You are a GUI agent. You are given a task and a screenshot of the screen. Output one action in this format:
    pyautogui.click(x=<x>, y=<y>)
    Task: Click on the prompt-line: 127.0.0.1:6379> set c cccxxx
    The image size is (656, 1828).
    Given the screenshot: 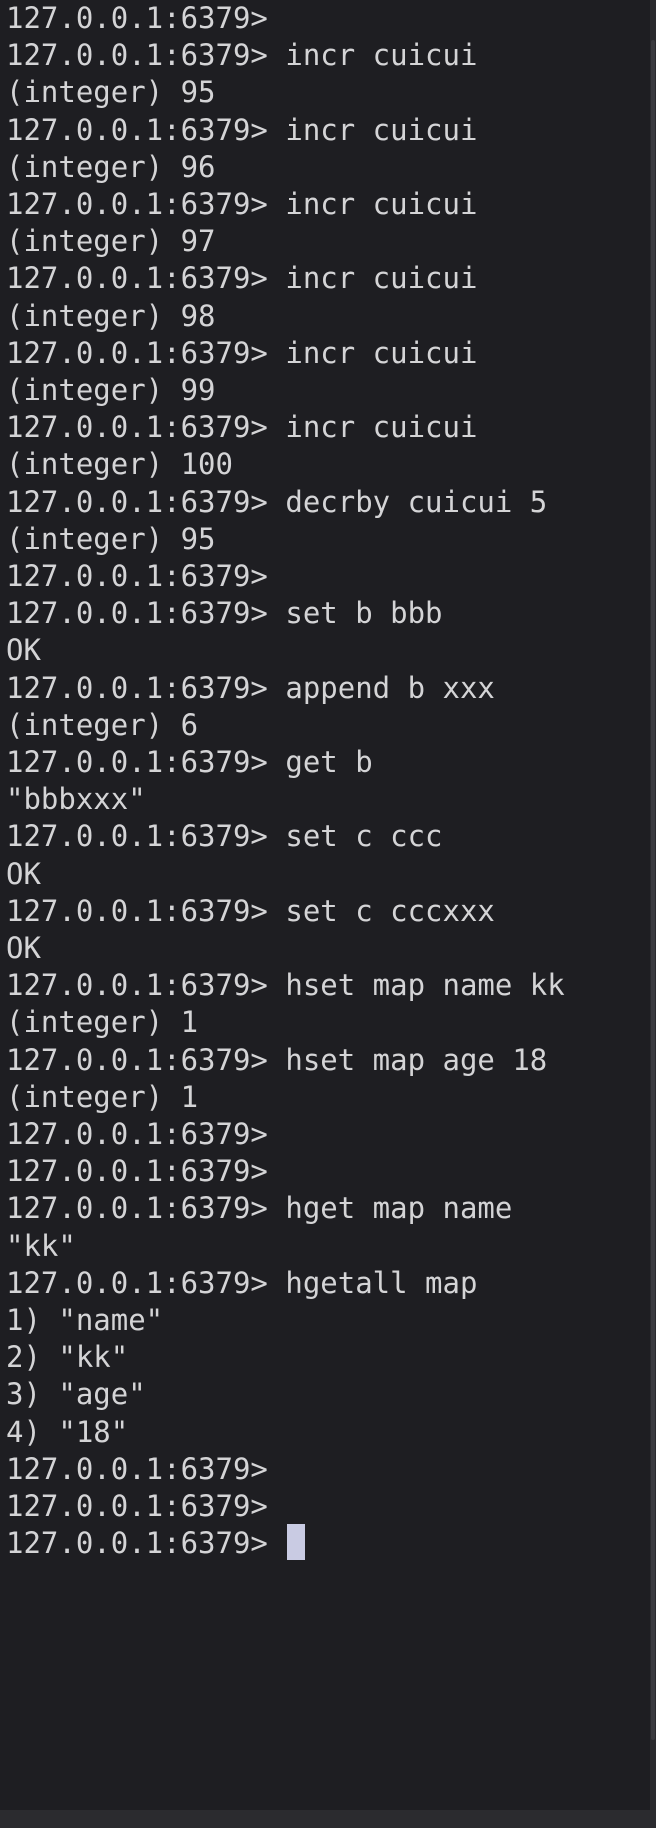 What is the action you would take?
    pyautogui.click(x=250, y=911)
    